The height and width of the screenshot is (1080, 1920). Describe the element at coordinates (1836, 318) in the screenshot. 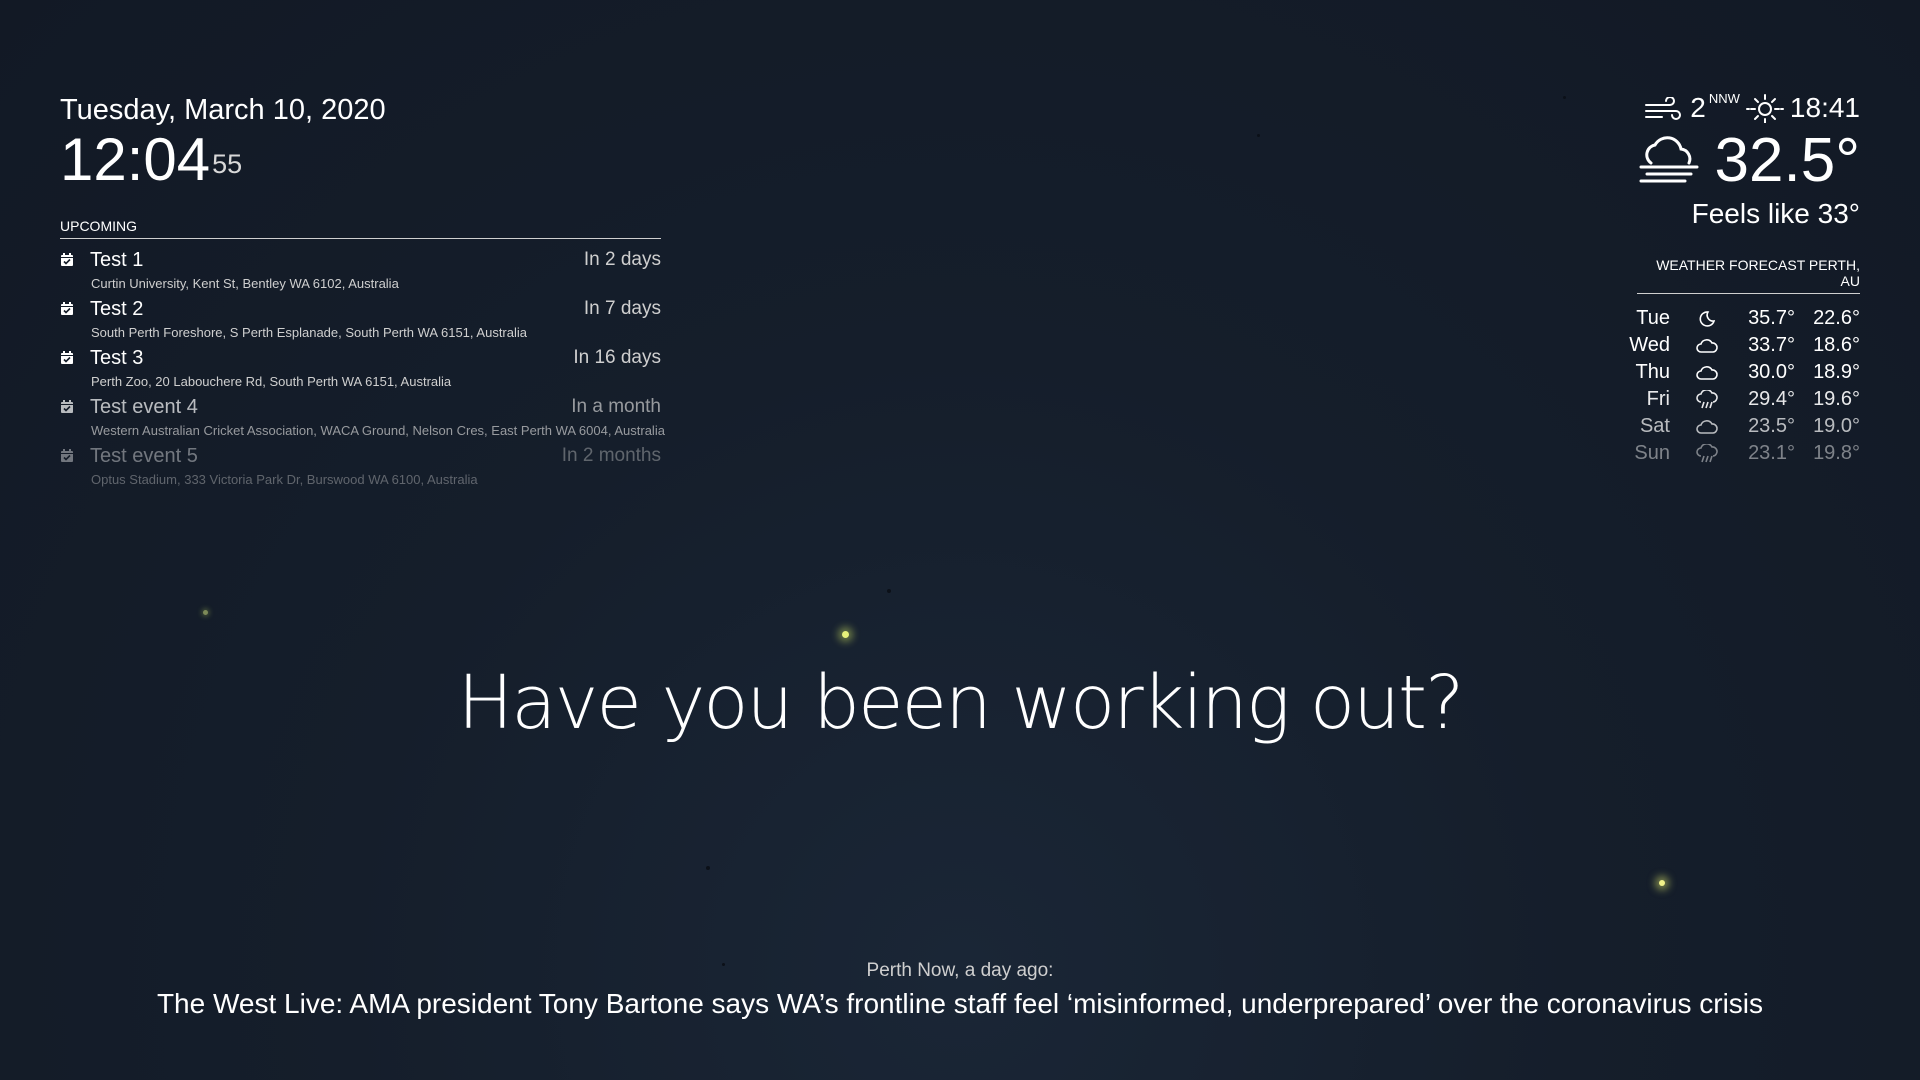

I see `forecast-min-temp: 22.6°` at that location.